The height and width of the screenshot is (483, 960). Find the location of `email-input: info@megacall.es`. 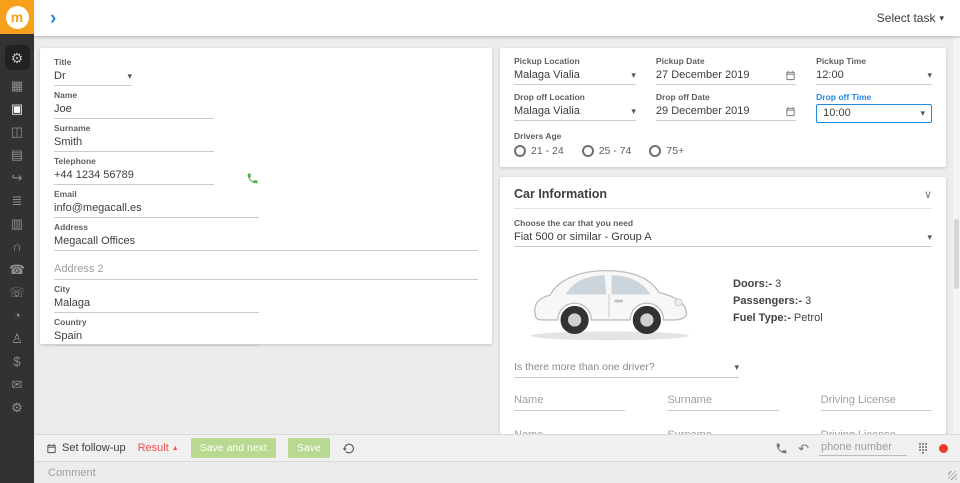

email-input: info@megacall.es is located at coordinates (156, 209).